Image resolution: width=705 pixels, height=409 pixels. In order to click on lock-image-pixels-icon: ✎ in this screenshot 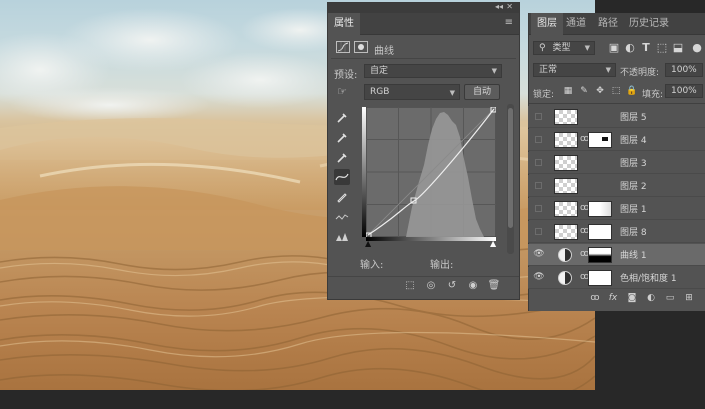, I will do `click(584, 91)`.